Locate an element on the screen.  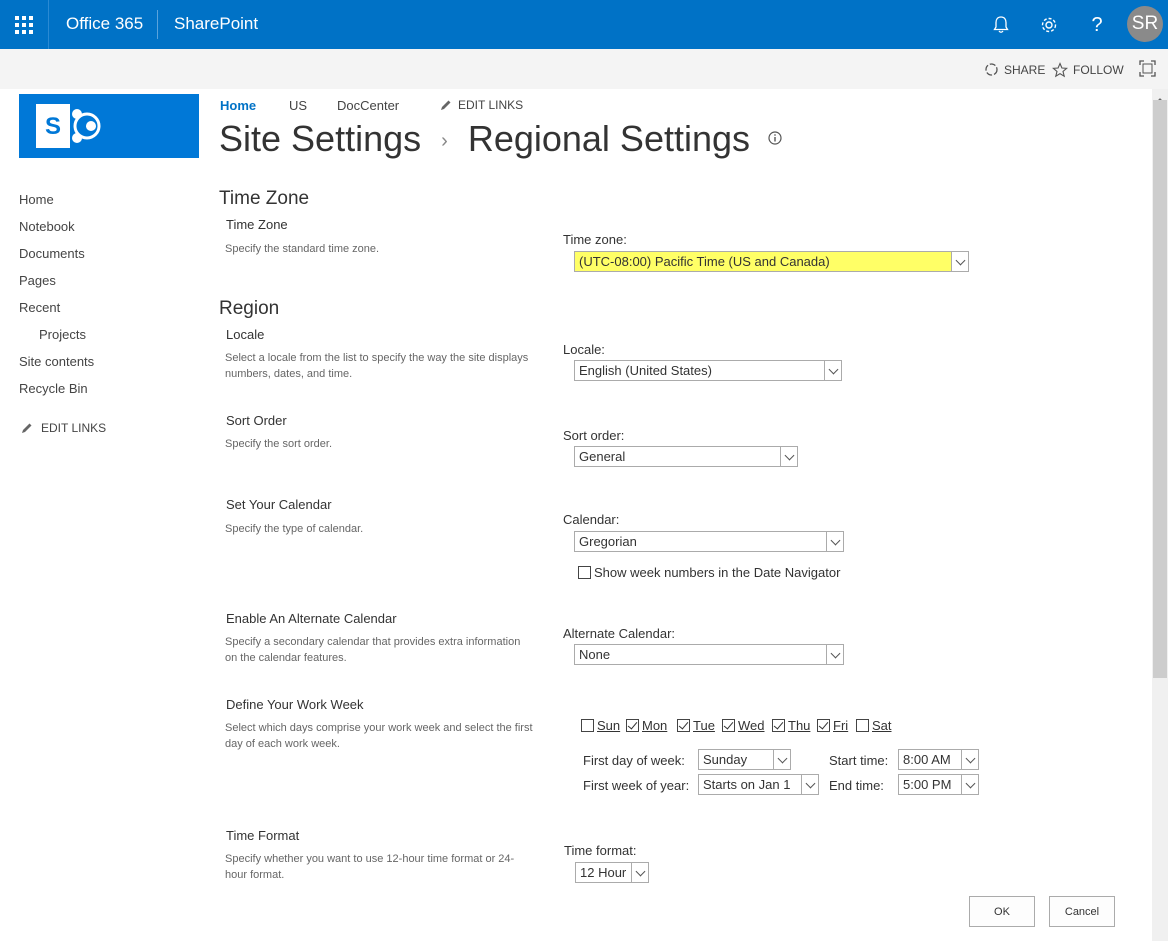
ql-pages: Pages is located at coordinates (37, 280).